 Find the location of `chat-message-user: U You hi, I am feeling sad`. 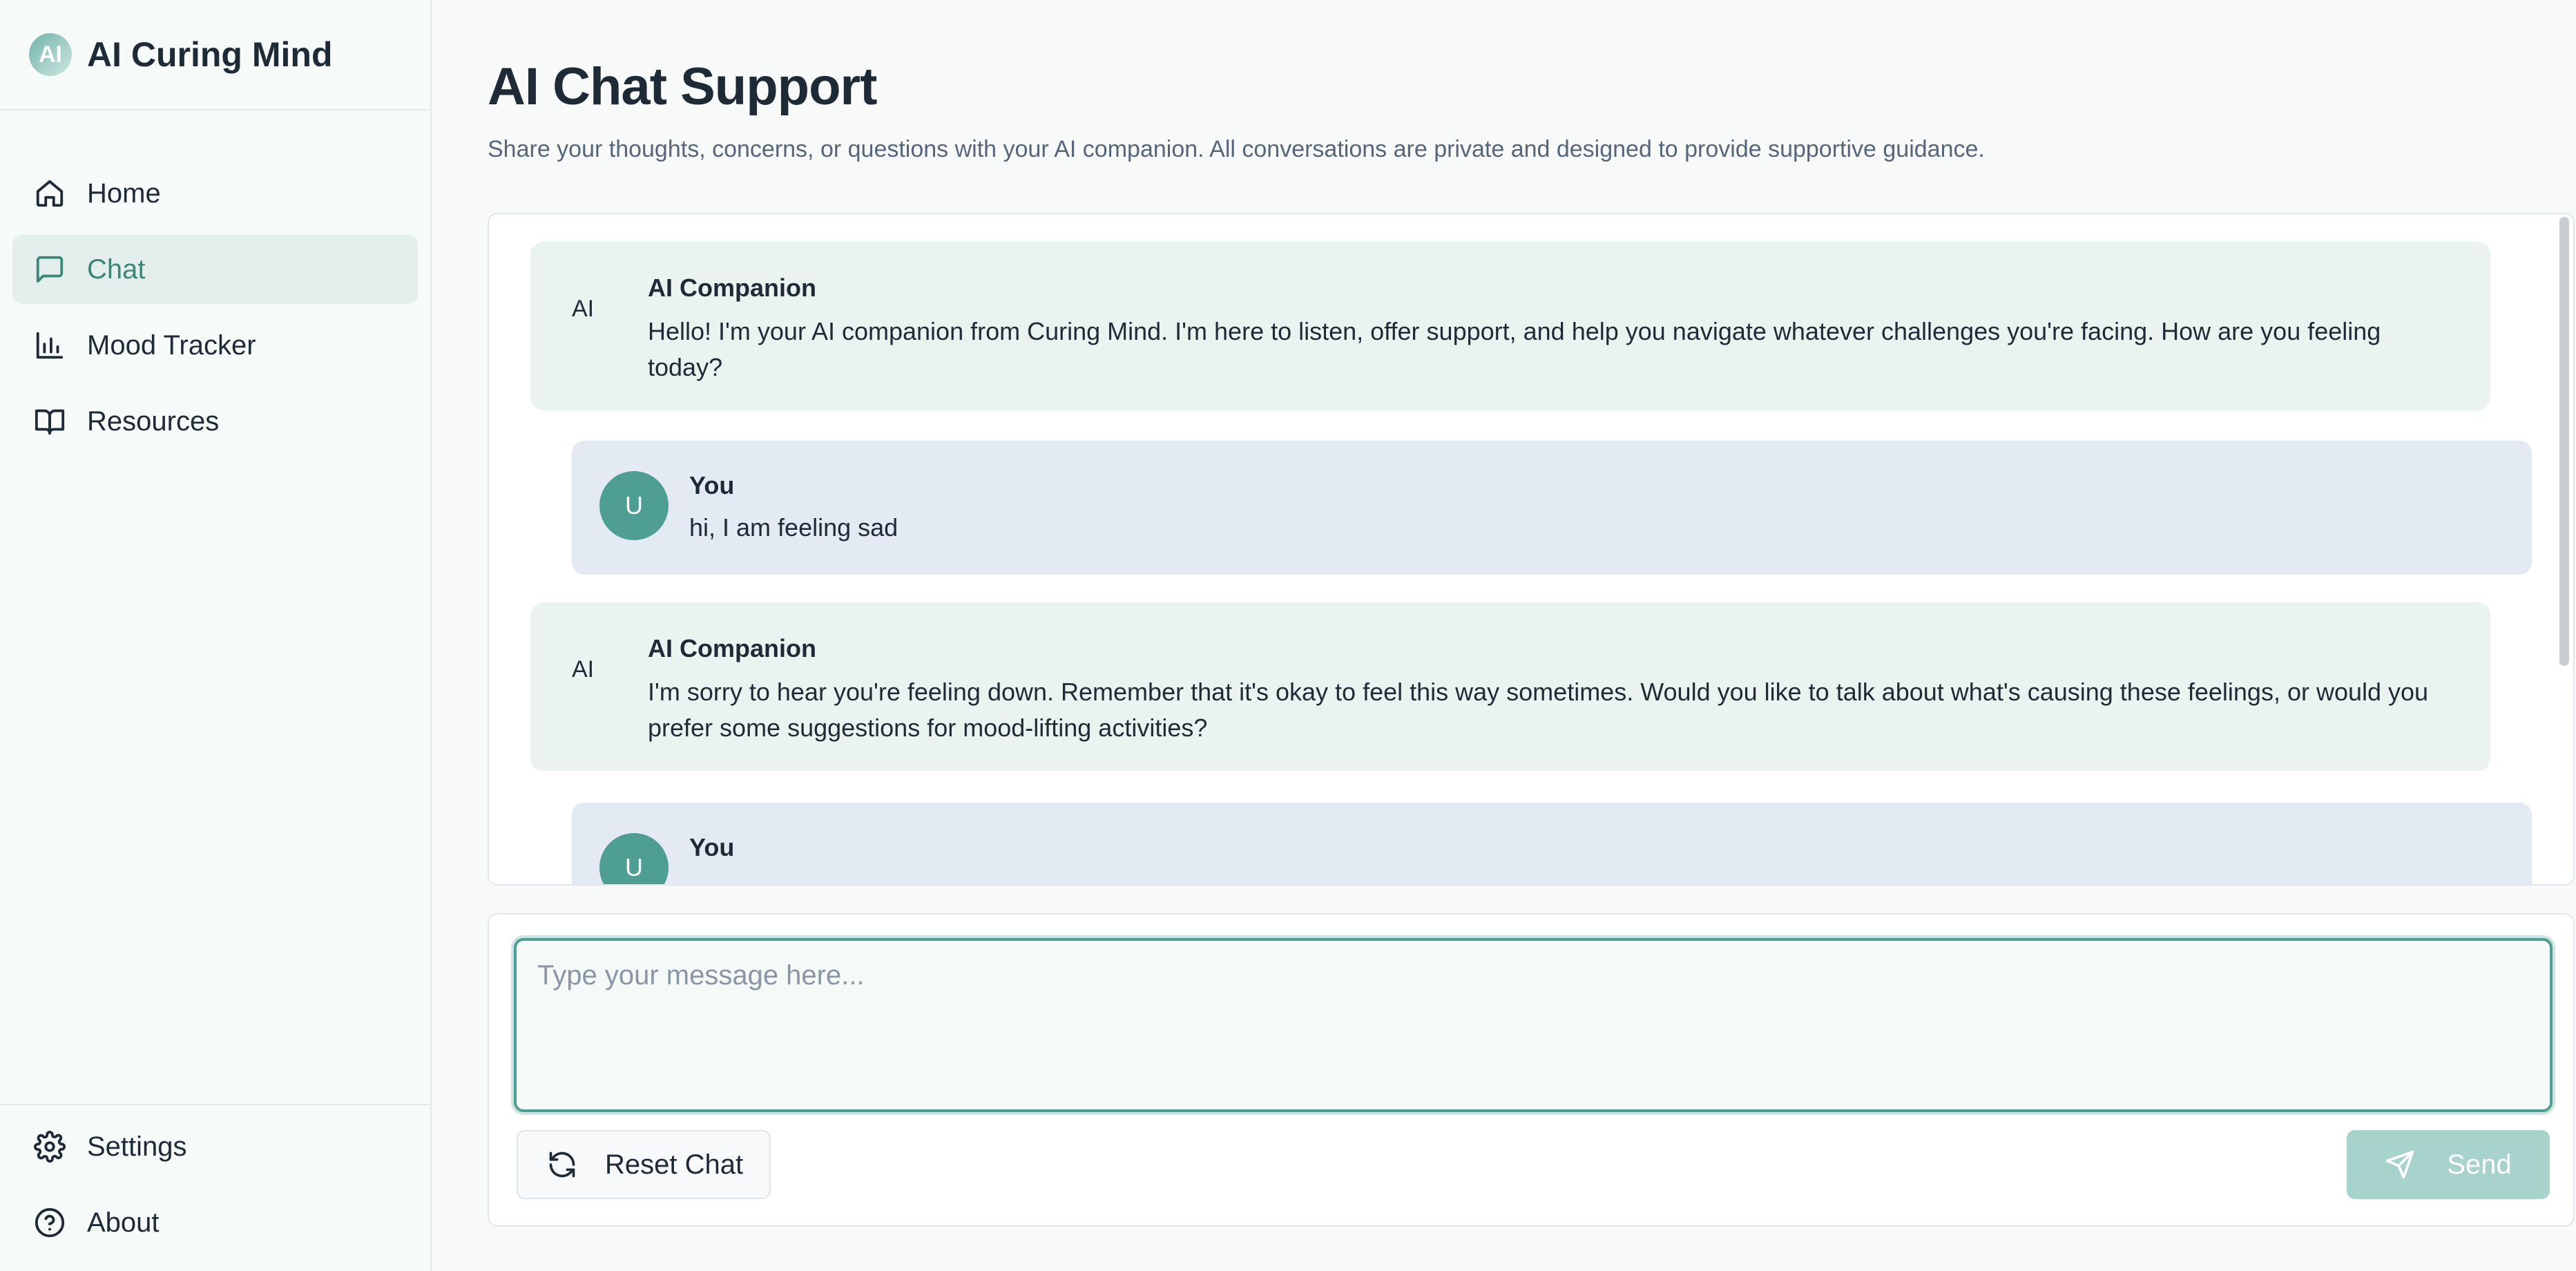

chat-message-user: U You hi, I am feeling sad is located at coordinates (1552, 508).